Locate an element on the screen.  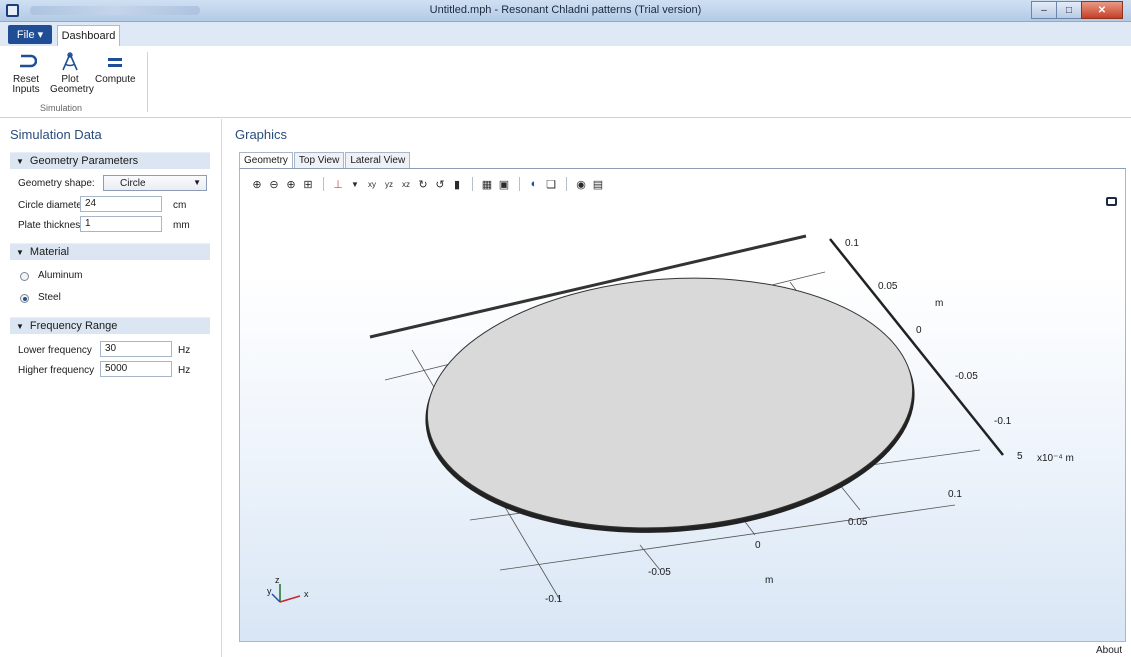
right-axis-unit: m is located at coordinates (939, 303).